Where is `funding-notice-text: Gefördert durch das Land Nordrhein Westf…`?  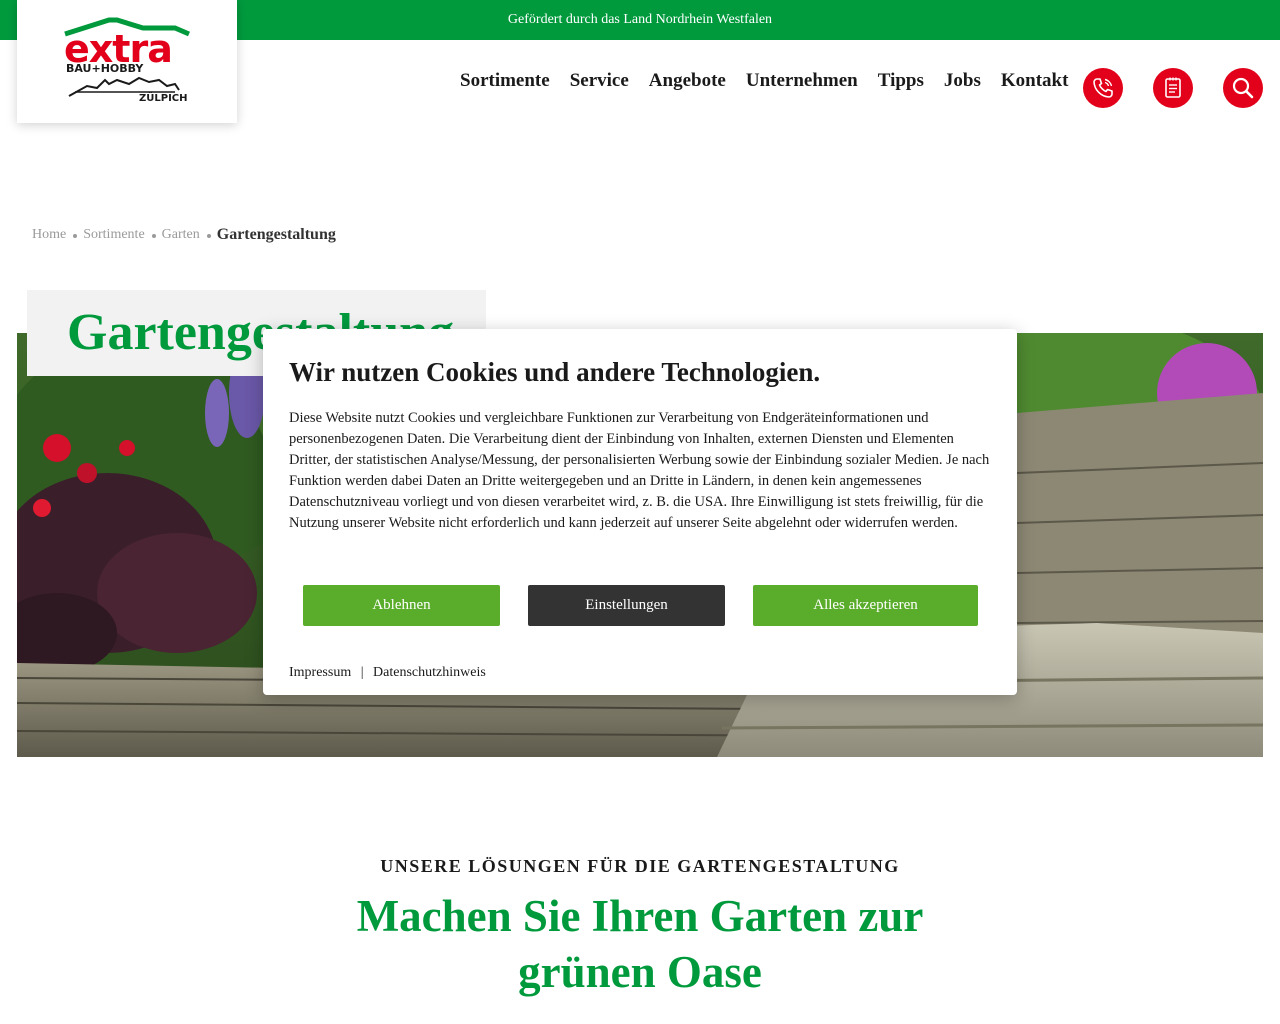
funding-notice-text: Gefördert durch das Land Nordrhein Westf… is located at coordinates (640, 19).